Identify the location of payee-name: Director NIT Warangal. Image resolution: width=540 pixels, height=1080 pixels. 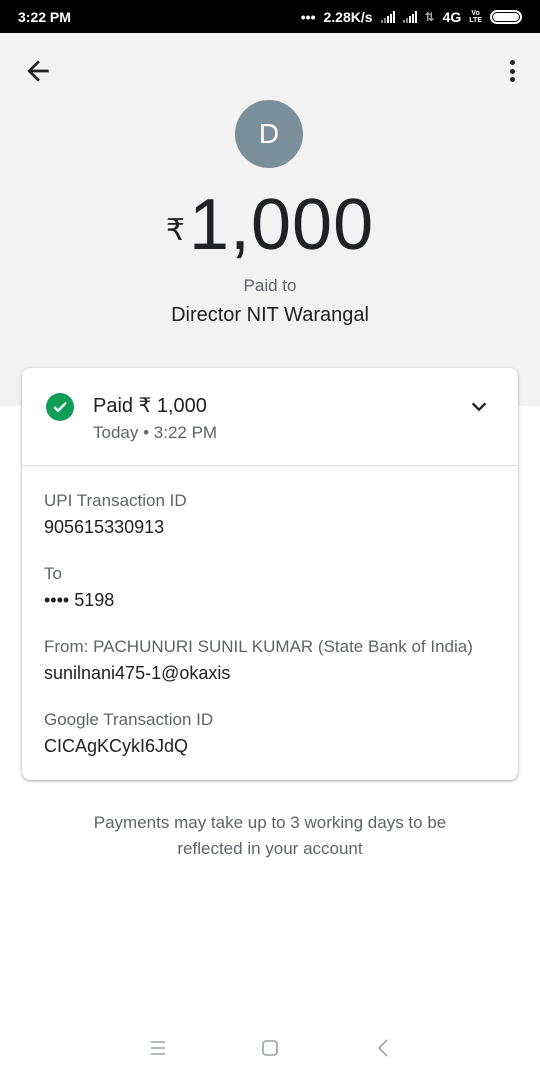
(270, 315).